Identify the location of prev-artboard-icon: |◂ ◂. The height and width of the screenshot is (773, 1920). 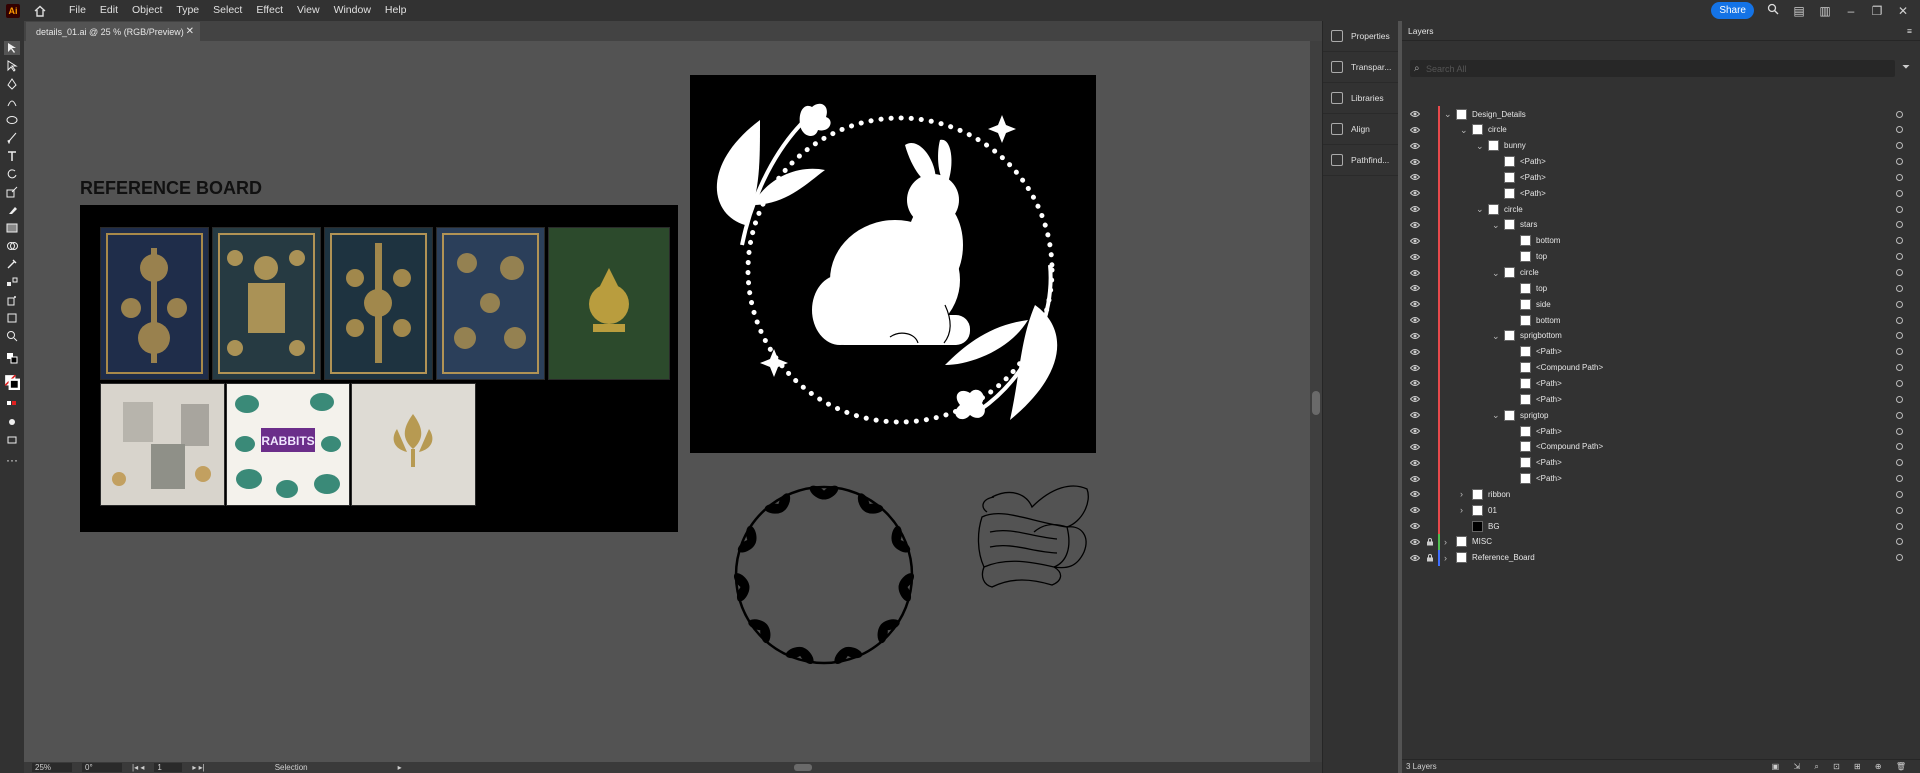
(138, 767).